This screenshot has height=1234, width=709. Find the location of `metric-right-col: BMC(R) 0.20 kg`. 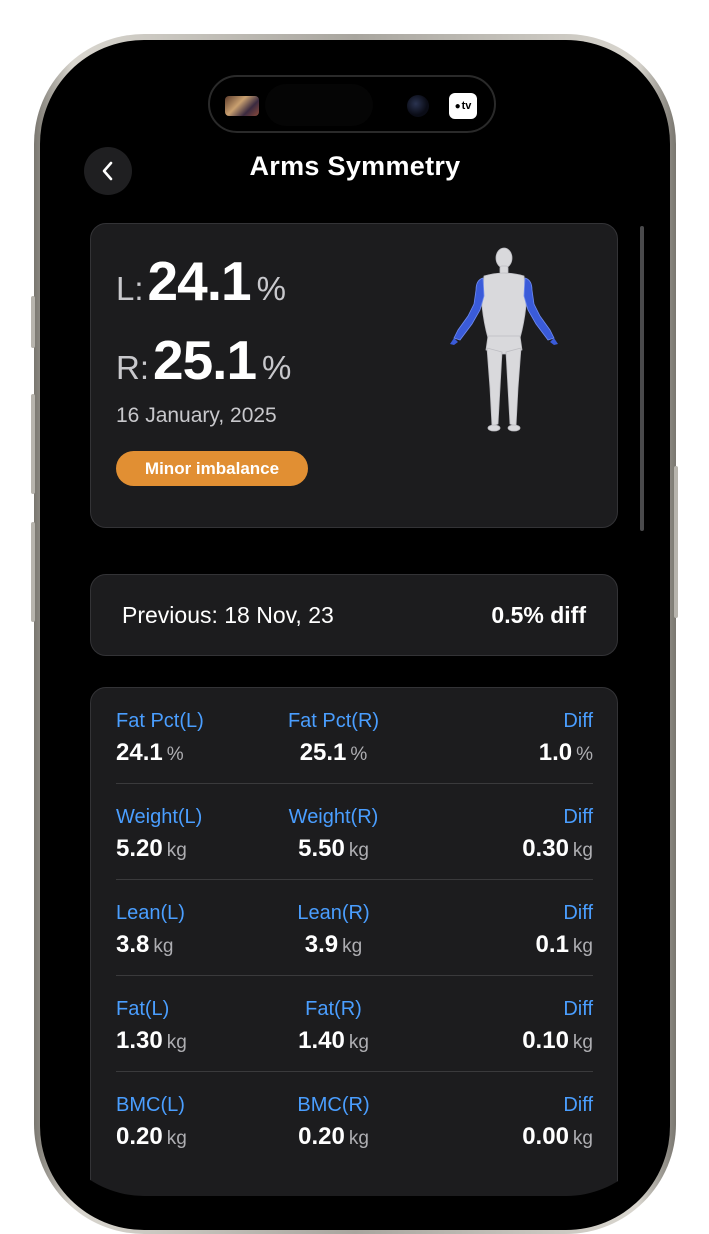

metric-right-col: BMC(R) 0.20 kg is located at coordinates (333, 1122).